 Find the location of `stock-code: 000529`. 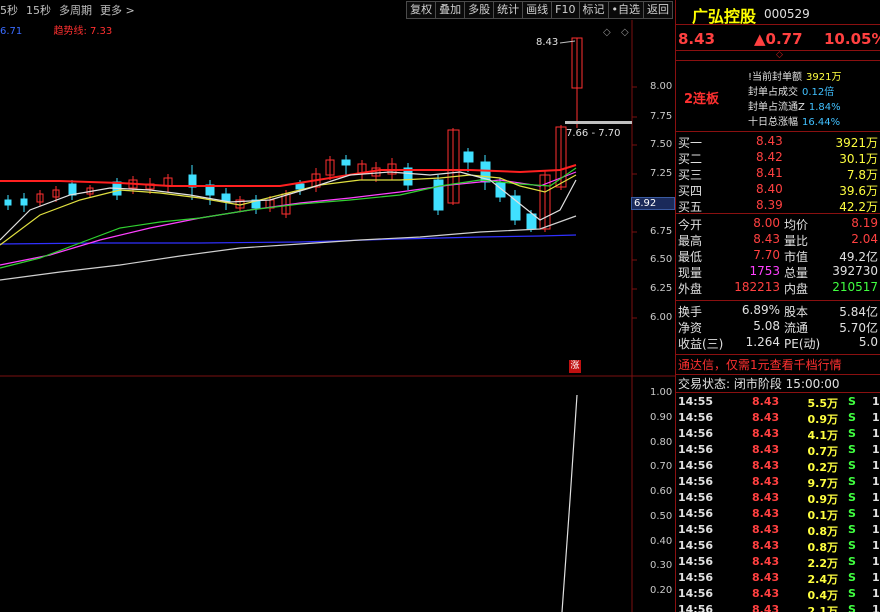

stock-code: 000529 is located at coordinates (787, 14).